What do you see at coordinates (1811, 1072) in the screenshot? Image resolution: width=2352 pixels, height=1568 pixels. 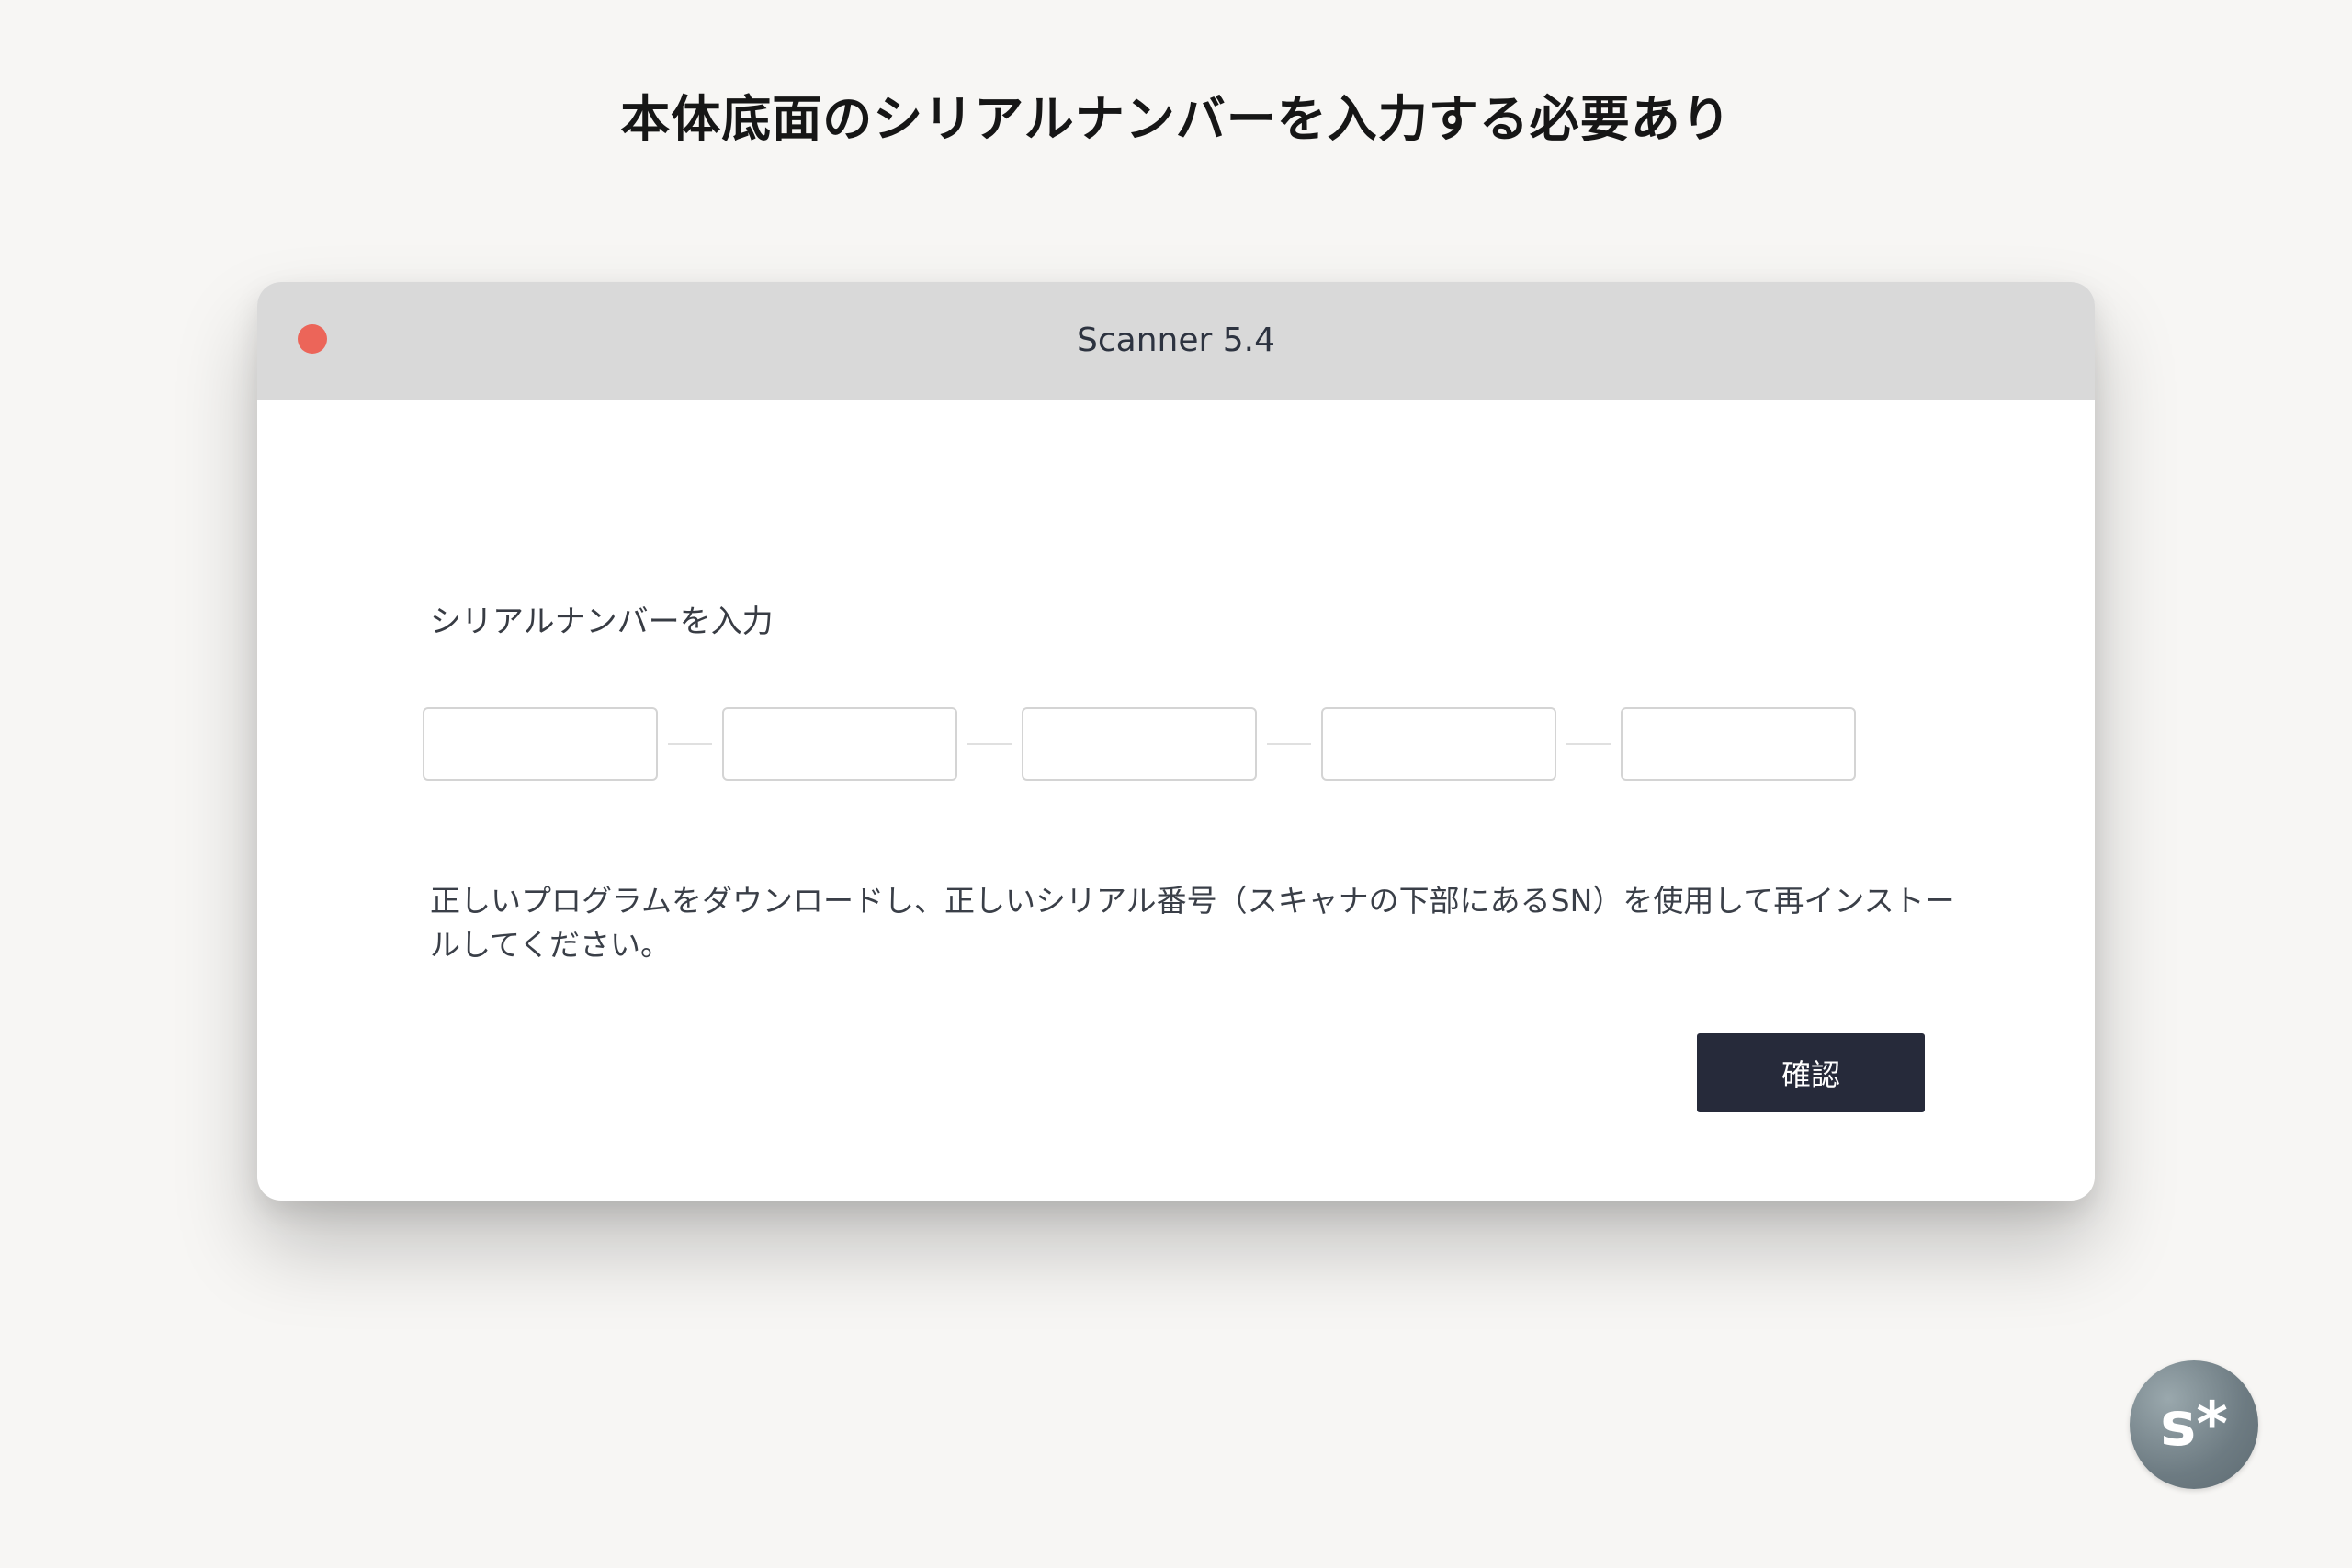 I see `confirm-button: 確認` at bounding box center [1811, 1072].